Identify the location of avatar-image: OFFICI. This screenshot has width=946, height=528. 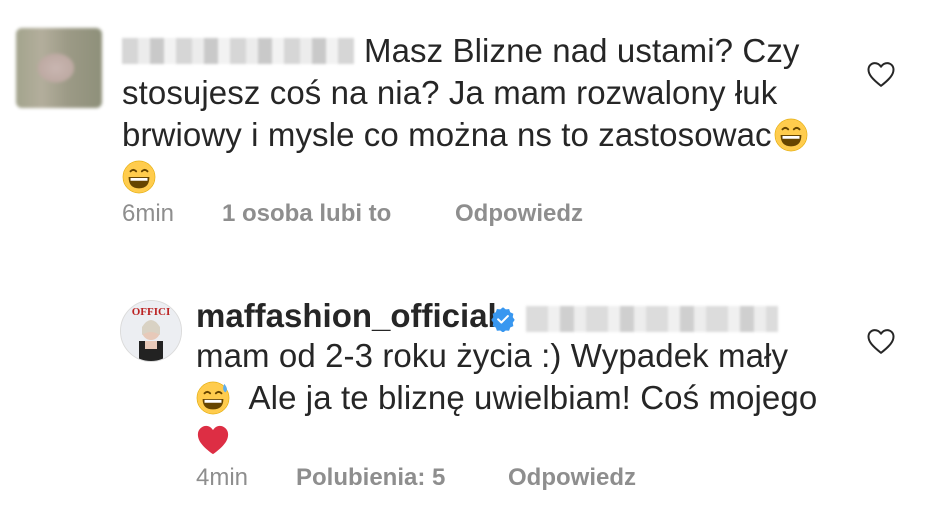
(151, 331).